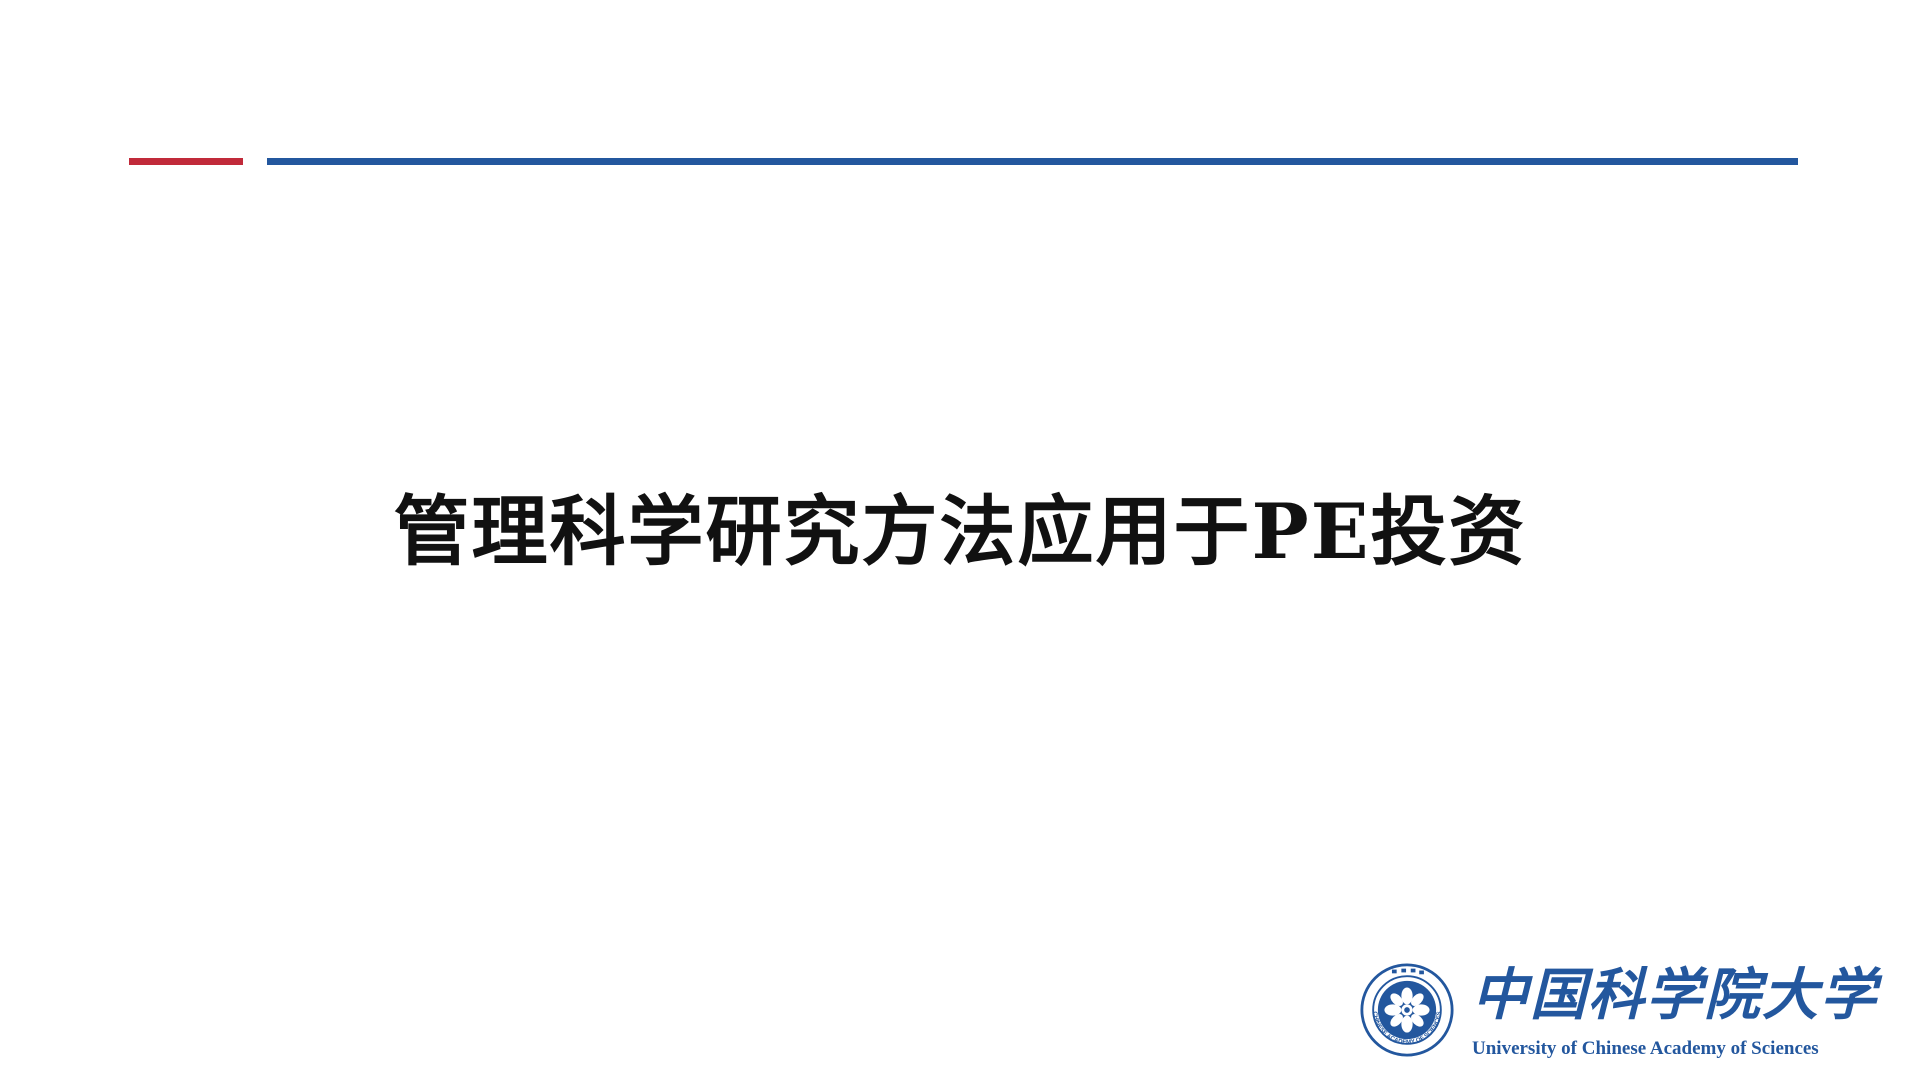 Image resolution: width=1920 pixels, height=1080 pixels. What do you see at coordinates (960, 531) in the screenshot?
I see `slide-title: 管理科学研究方法应用于PE投资` at bounding box center [960, 531].